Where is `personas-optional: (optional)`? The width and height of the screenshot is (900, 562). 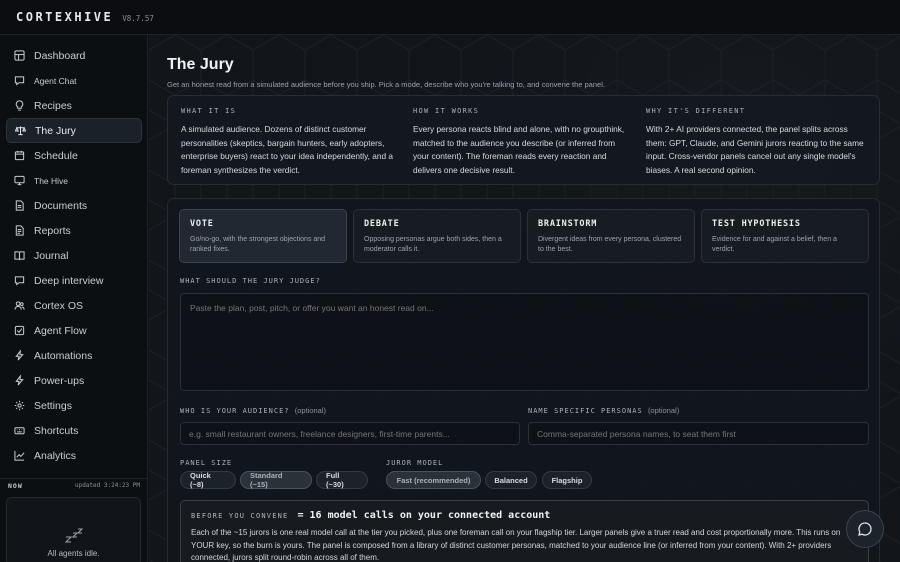
personas-optional: (optional) is located at coordinates (663, 410).